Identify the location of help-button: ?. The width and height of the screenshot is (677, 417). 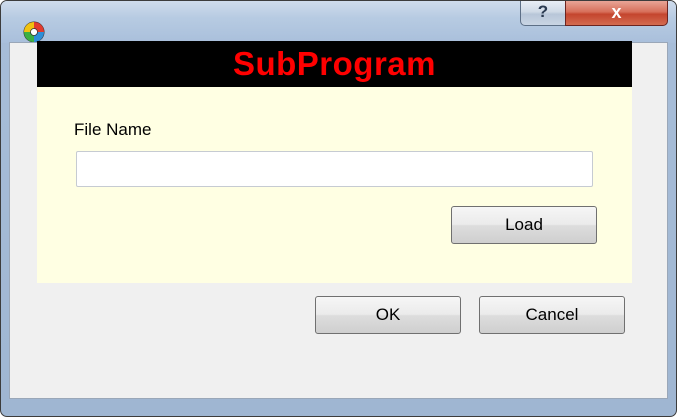
(543, 13).